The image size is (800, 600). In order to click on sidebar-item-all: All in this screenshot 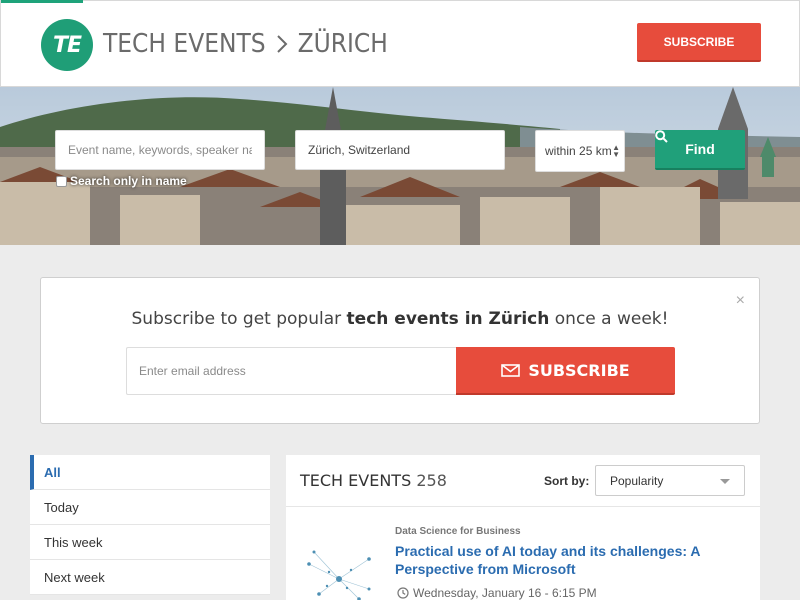, I will do `click(150, 472)`.